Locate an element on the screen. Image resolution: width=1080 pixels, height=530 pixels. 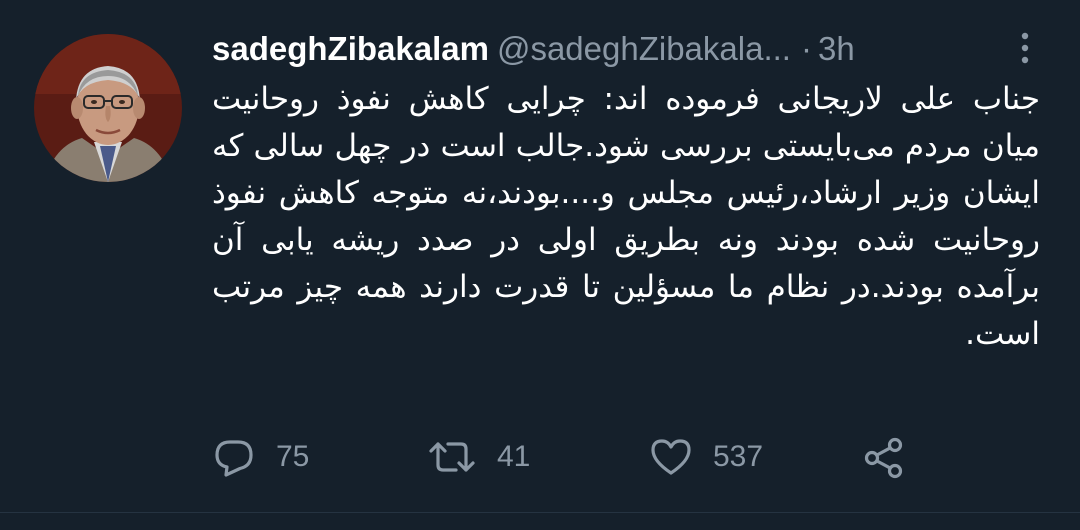
avatar is located at coordinates (108, 108).